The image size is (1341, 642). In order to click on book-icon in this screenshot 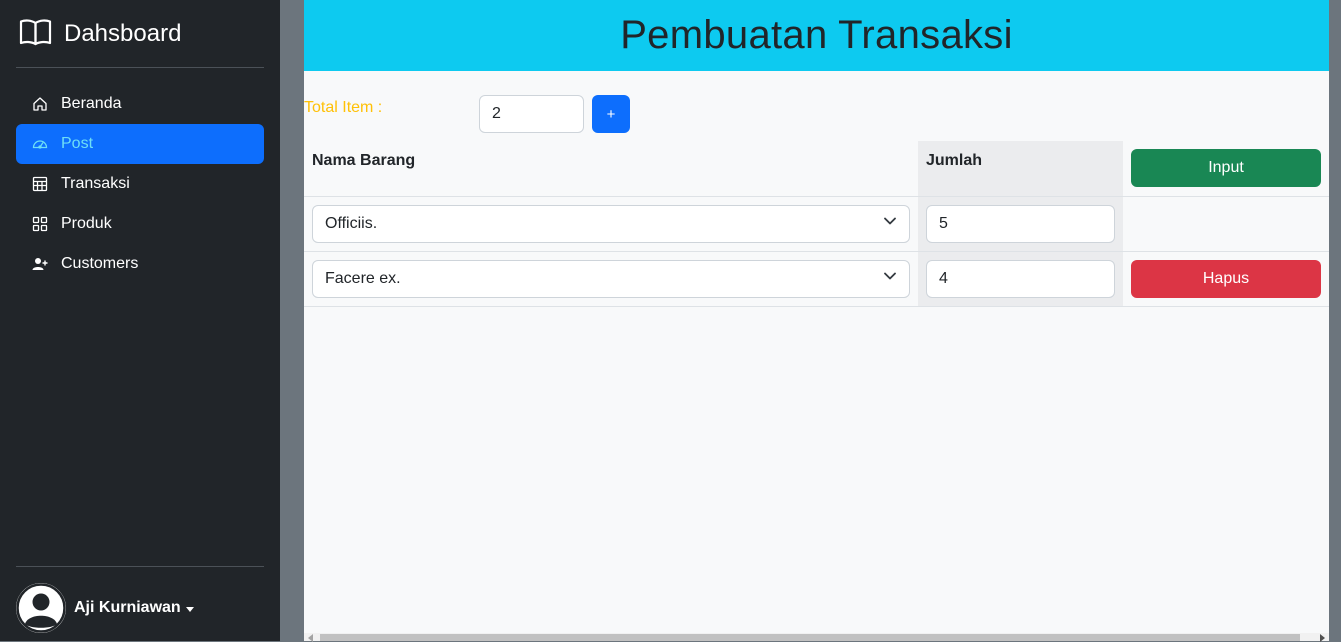, I will do `click(35, 34)`.